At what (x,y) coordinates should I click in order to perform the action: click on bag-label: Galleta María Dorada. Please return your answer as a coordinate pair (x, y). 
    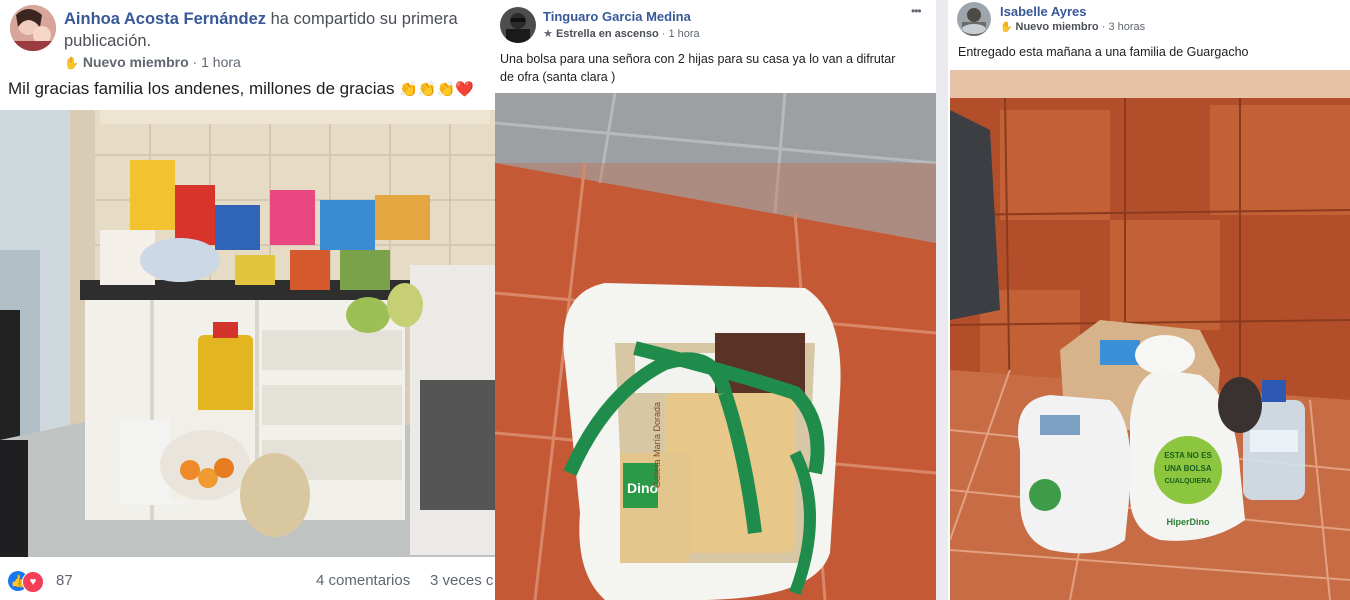
    Looking at the image, I should click on (657, 445).